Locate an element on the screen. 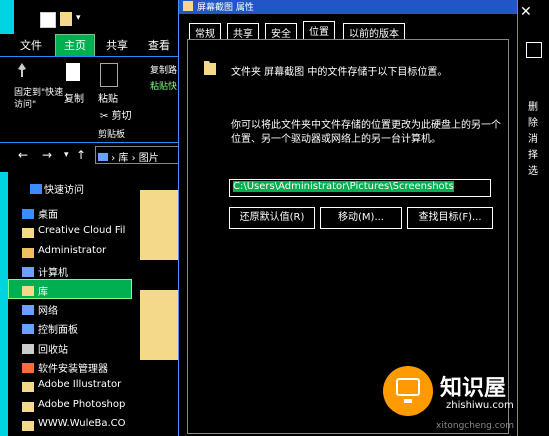 The height and width of the screenshot is (436, 549). tab-sharing: 共享 is located at coordinates (243, 31).